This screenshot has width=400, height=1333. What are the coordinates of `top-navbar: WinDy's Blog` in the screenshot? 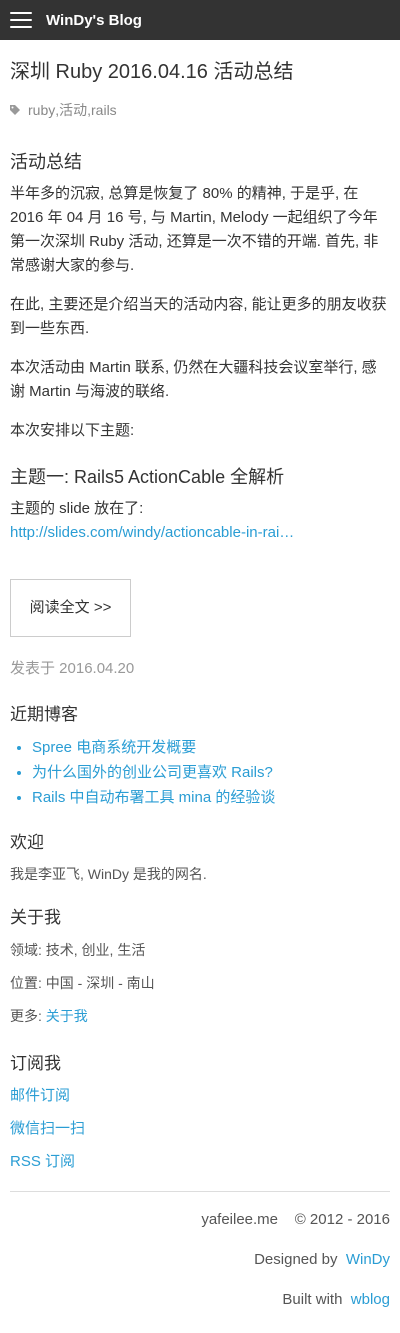 It's located at (200, 20).